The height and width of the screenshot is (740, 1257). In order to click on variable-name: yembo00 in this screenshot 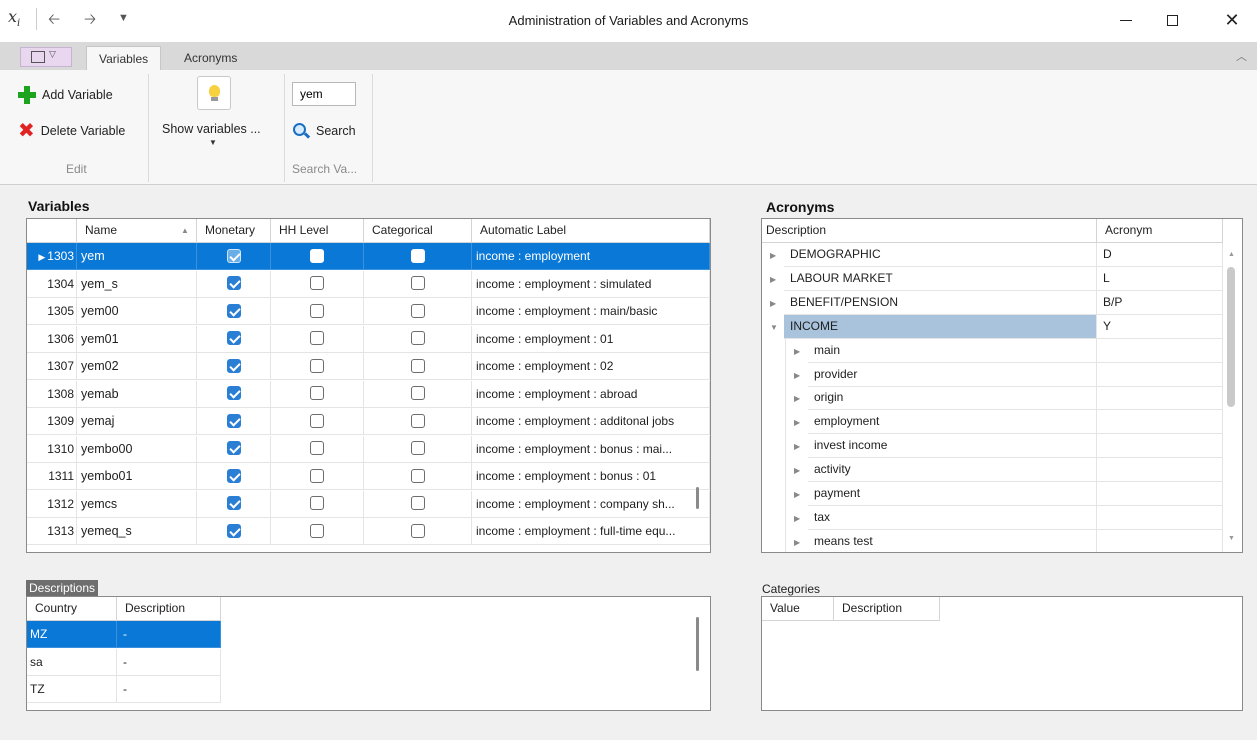, I will do `click(137, 449)`.